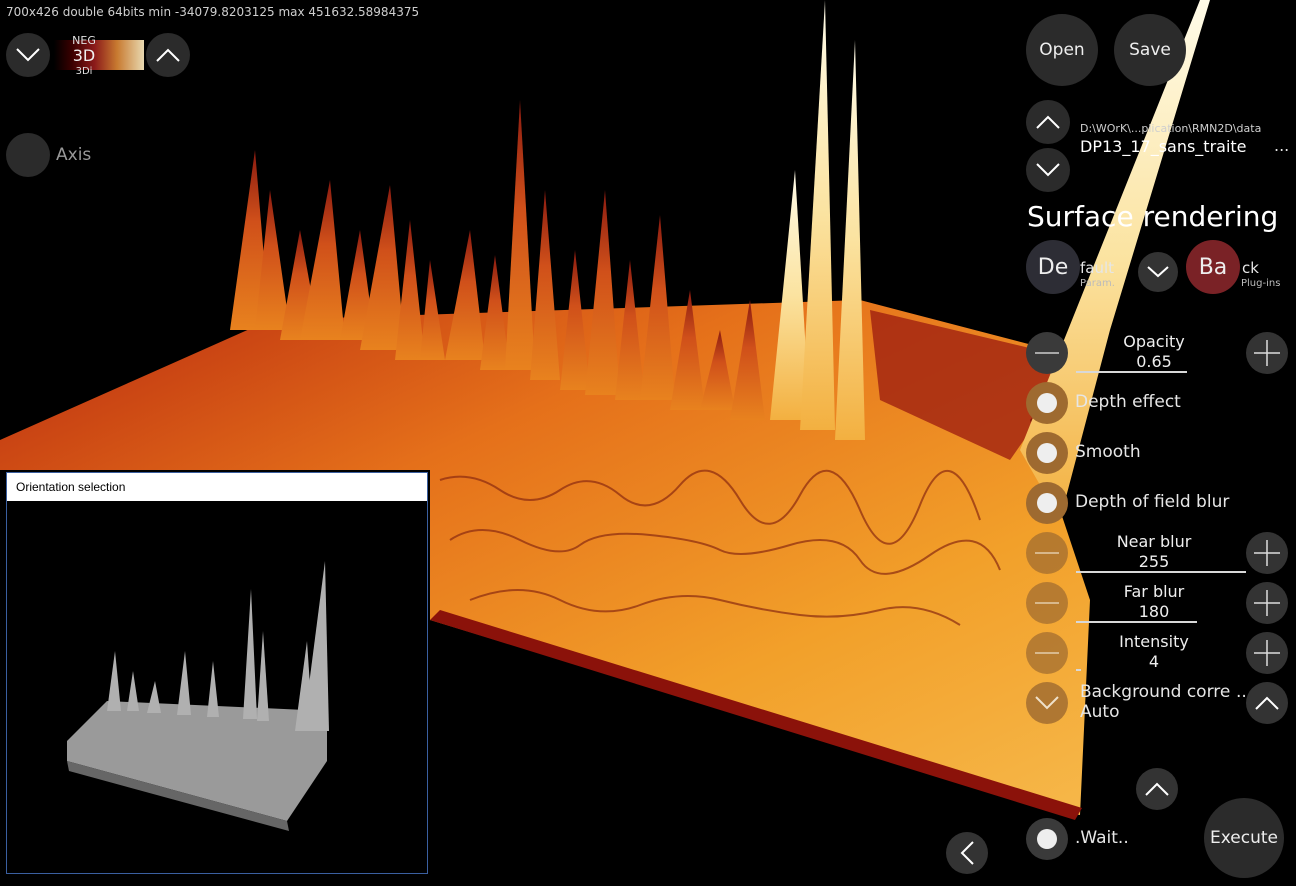 This screenshot has height=886, width=1296. What do you see at coordinates (1154, 661) in the screenshot?
I see `intensity-value: 4` at bounding box center [1154, 661].